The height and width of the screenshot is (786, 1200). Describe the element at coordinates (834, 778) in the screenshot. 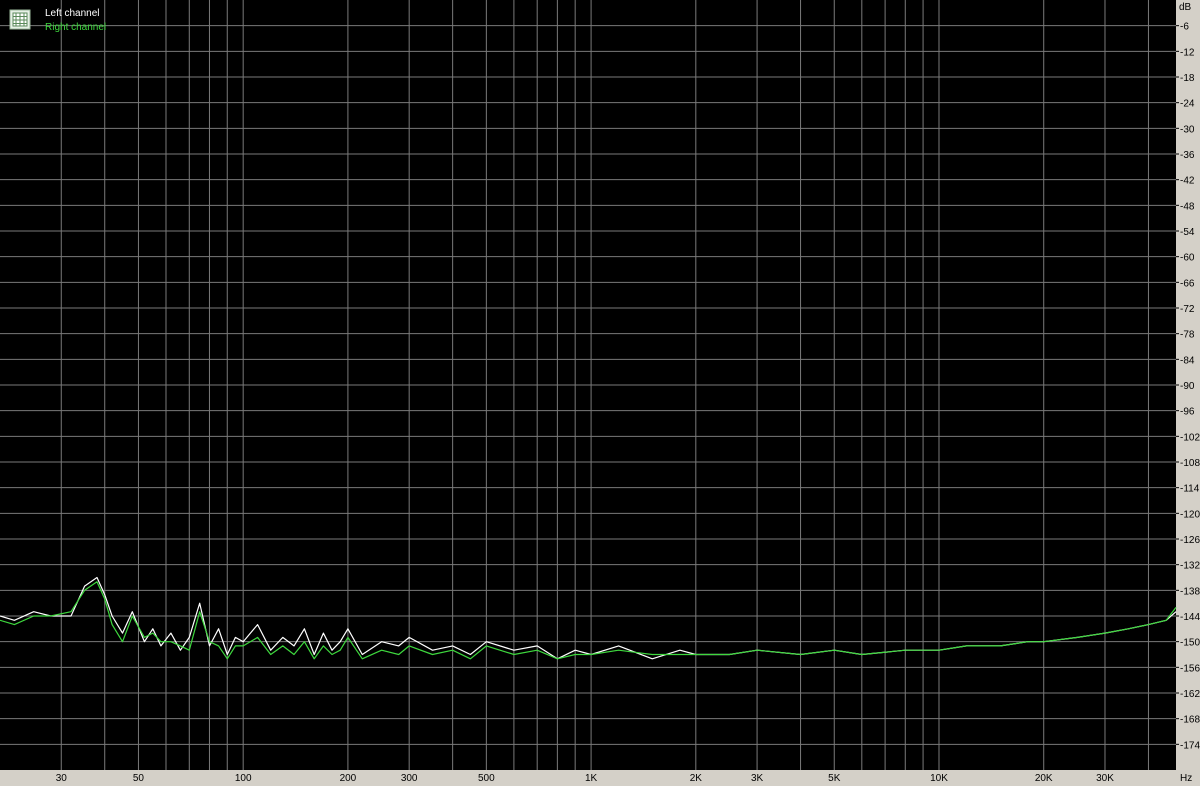

I see `x-tick-label: 5K` at that location.